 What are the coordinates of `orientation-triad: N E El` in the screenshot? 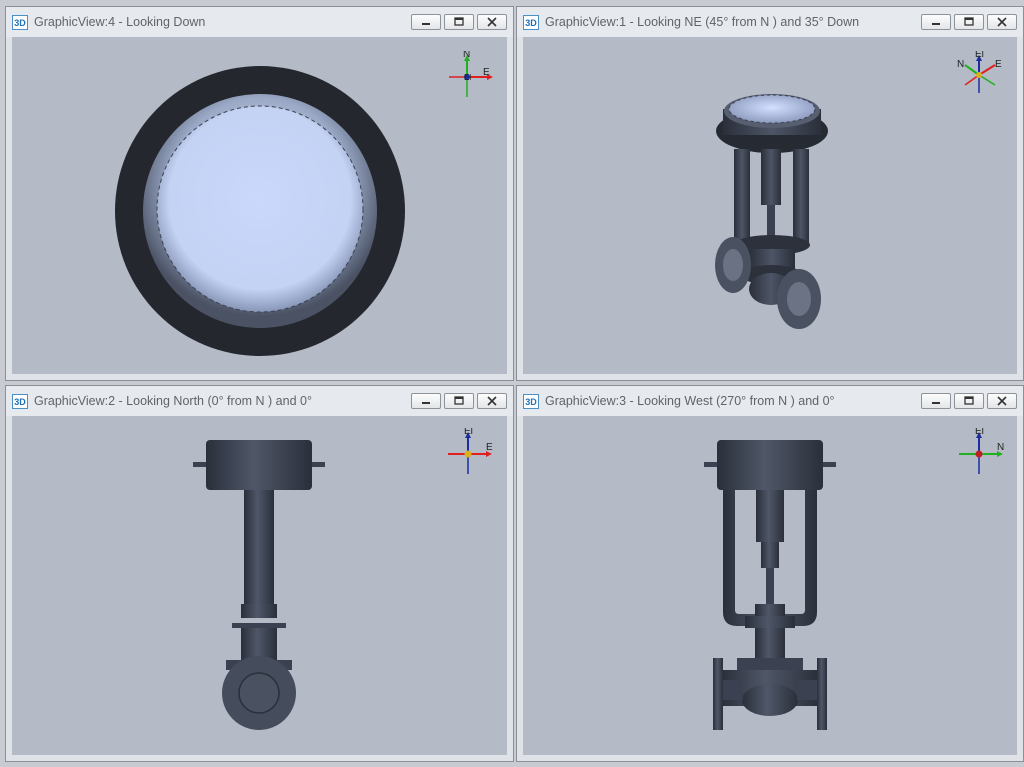 It's located at (471, 74).